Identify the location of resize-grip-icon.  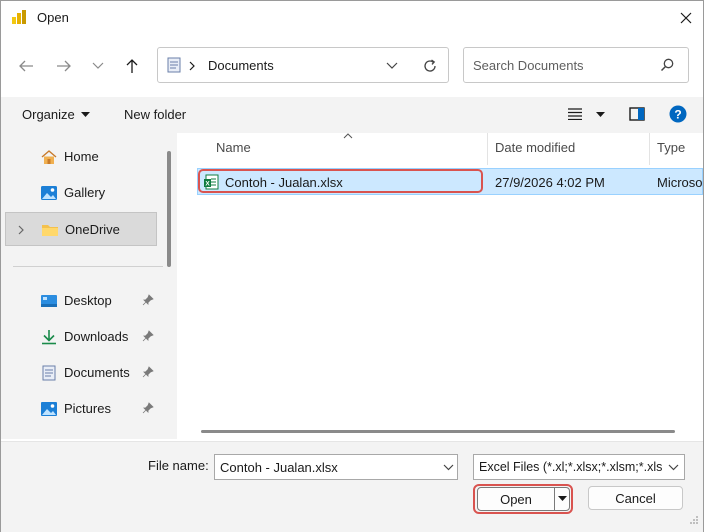
(694, 520).